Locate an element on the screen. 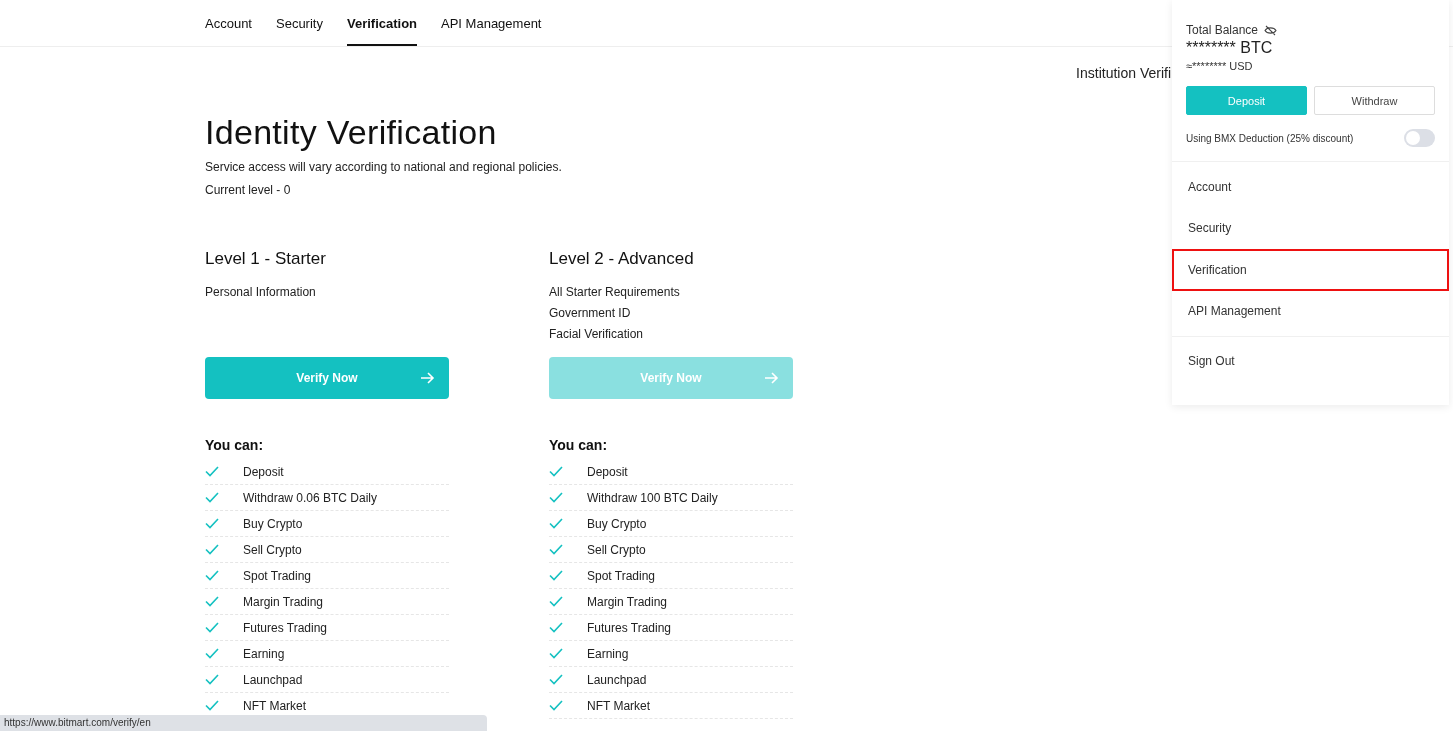 The height and width of the screenshot is (731, 1453). usd-balance: ≈******** USD is located at coordinates (1219, 66).